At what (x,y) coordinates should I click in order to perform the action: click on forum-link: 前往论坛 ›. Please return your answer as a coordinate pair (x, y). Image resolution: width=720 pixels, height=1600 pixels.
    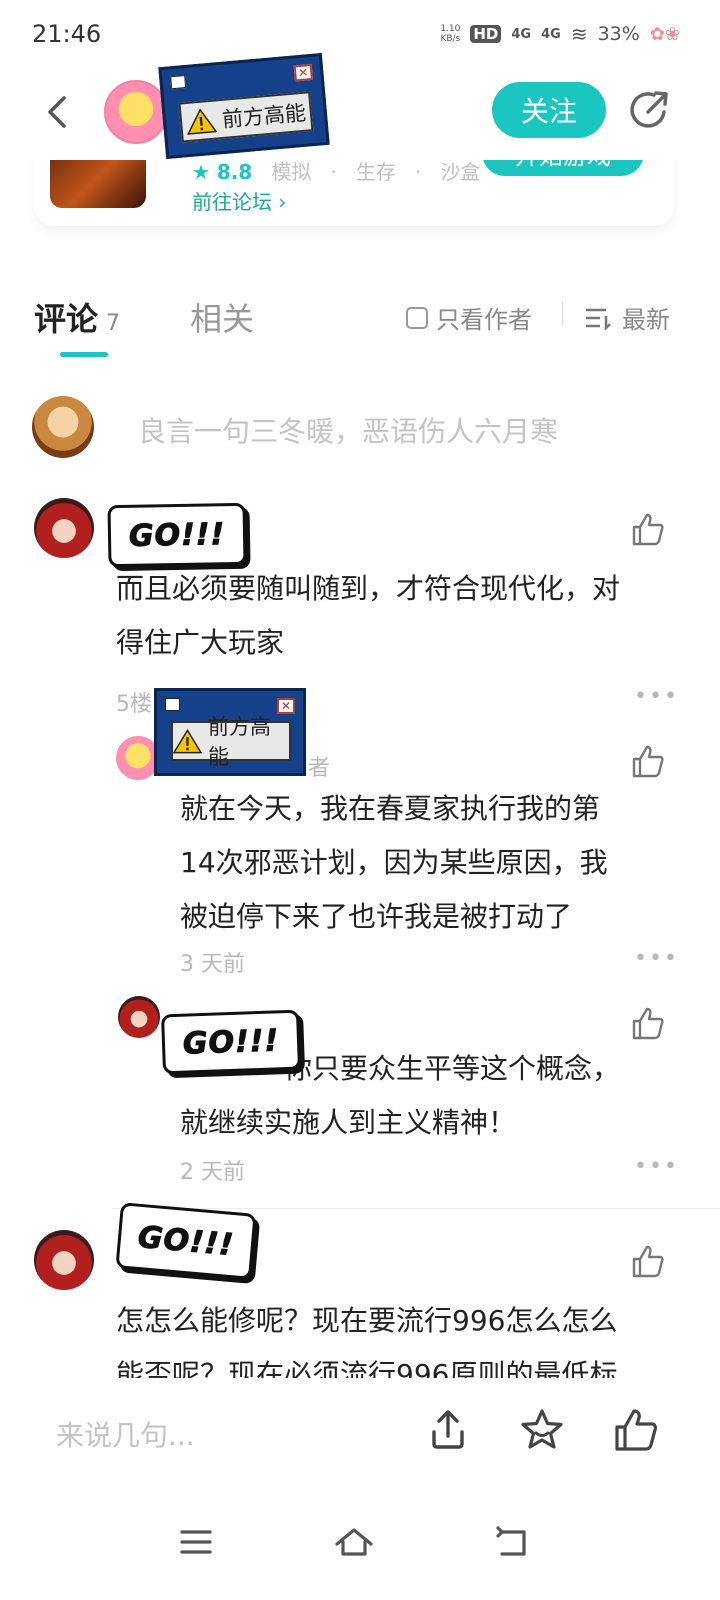
    Looking at the image, I should click on (239, 200).